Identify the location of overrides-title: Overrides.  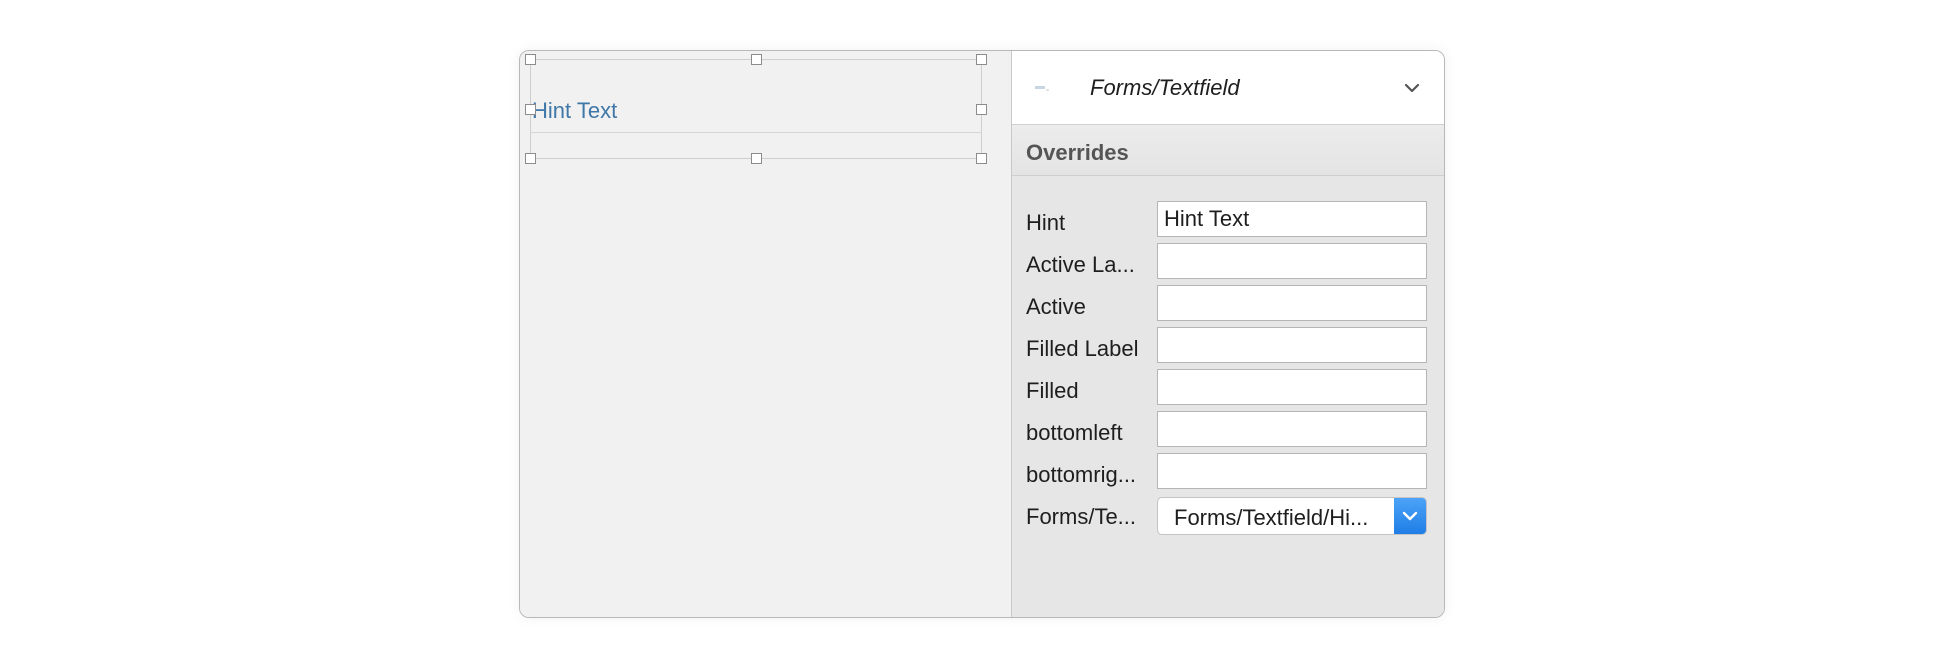
(1077, 152).